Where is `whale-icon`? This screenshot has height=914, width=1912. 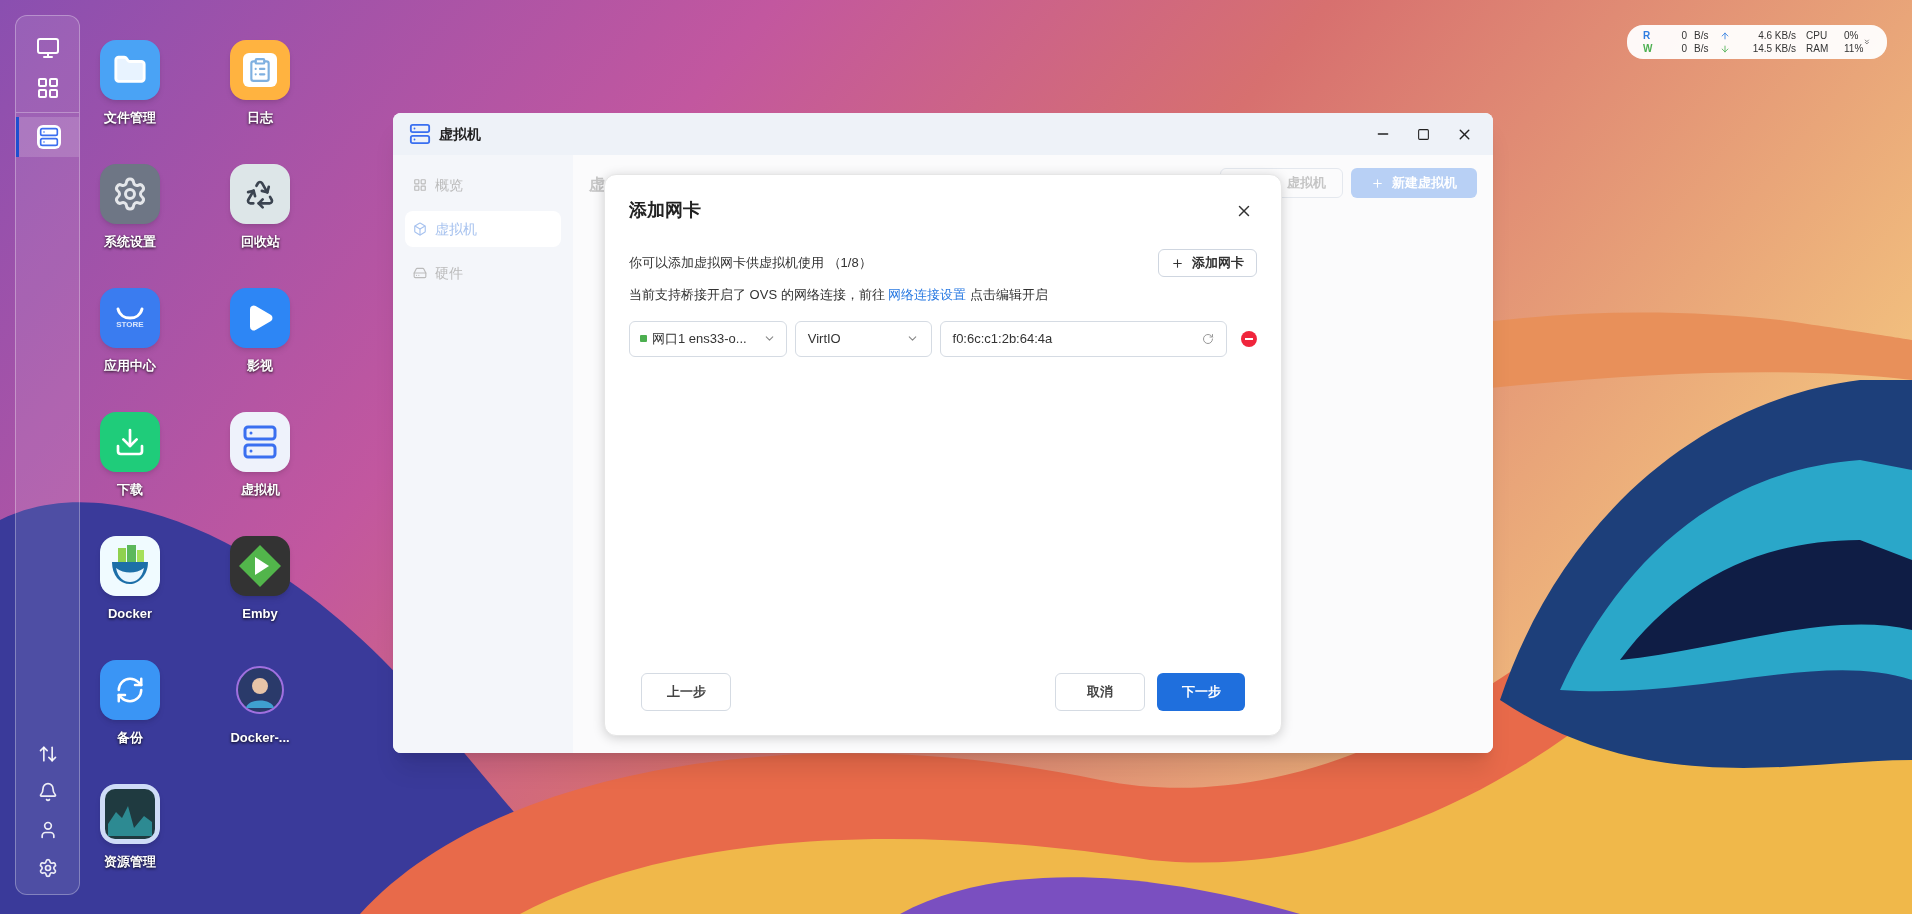 whale-icon is located at coordinates (130, 566).